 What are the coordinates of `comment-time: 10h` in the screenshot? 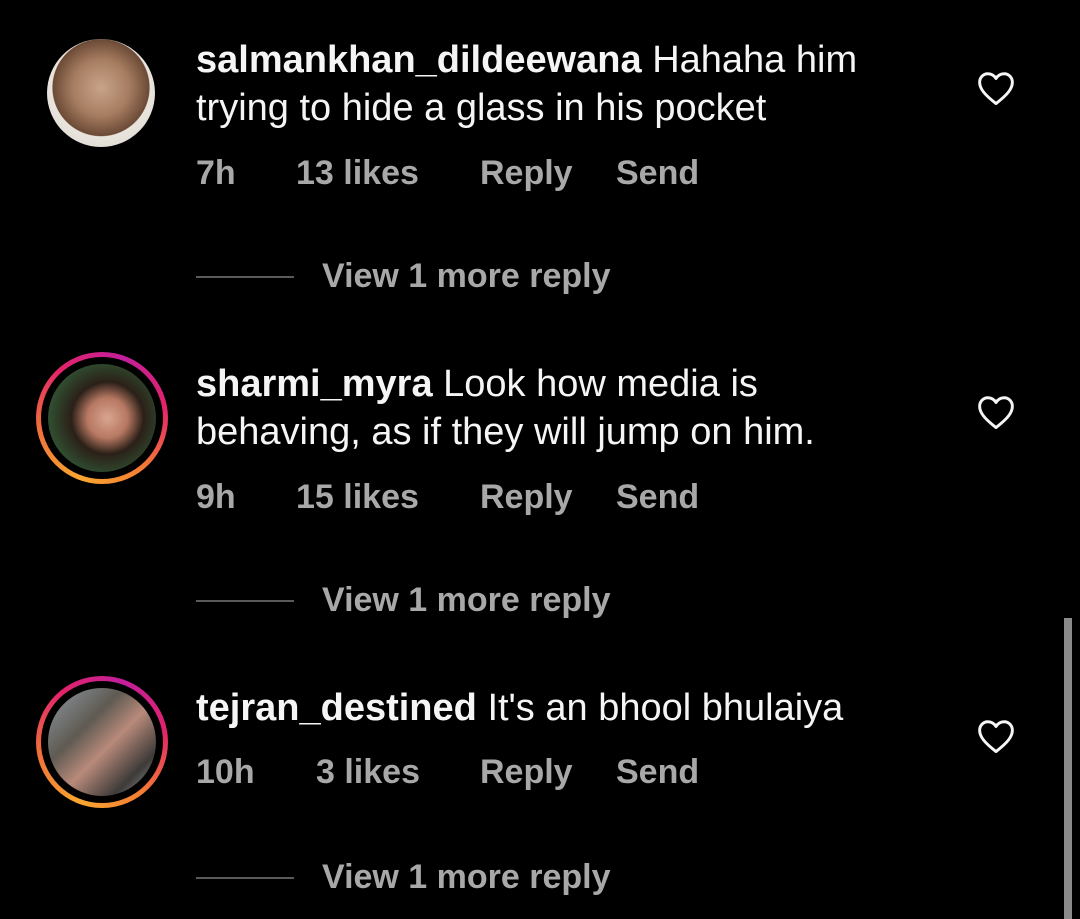 It's located at (225, 772).